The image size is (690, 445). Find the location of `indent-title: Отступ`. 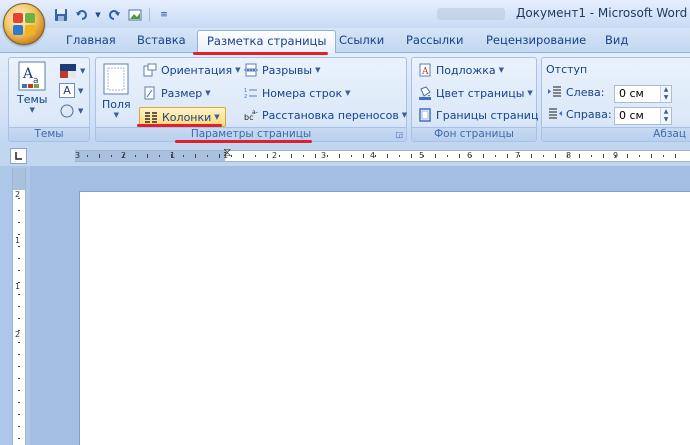

indent-title: Отступ is located at coordinates (567, 69).